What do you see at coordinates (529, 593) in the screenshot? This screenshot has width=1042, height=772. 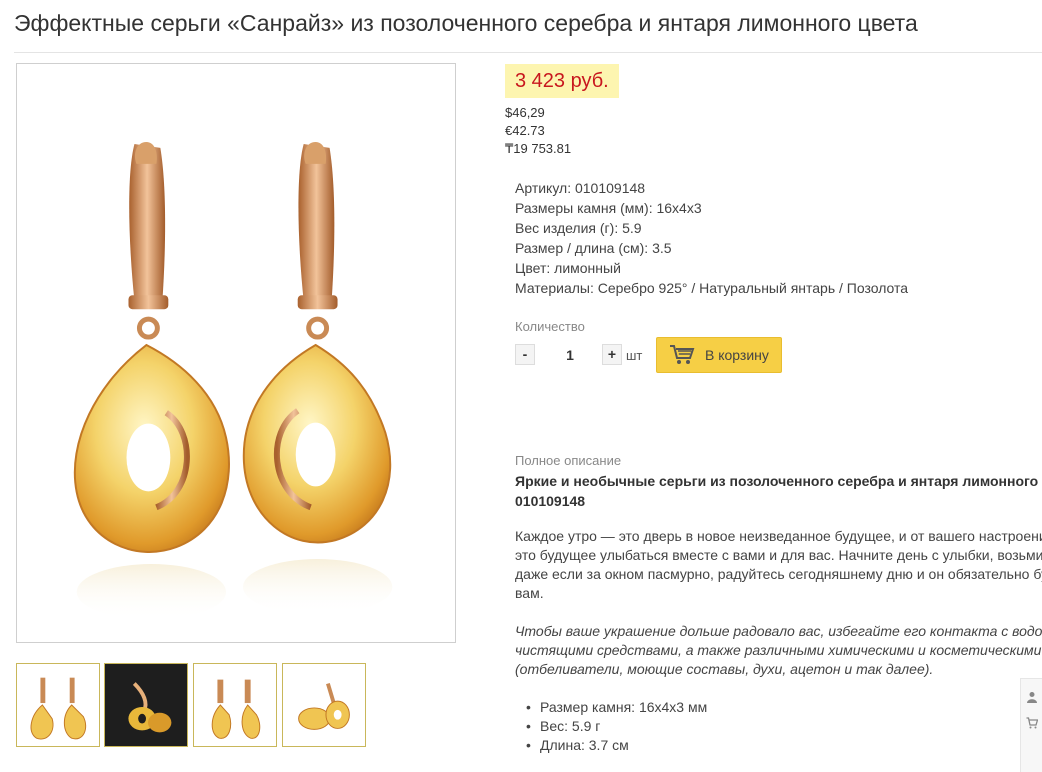 I see `description-paragraph-line: вам.` at bounding box center [529, 593].